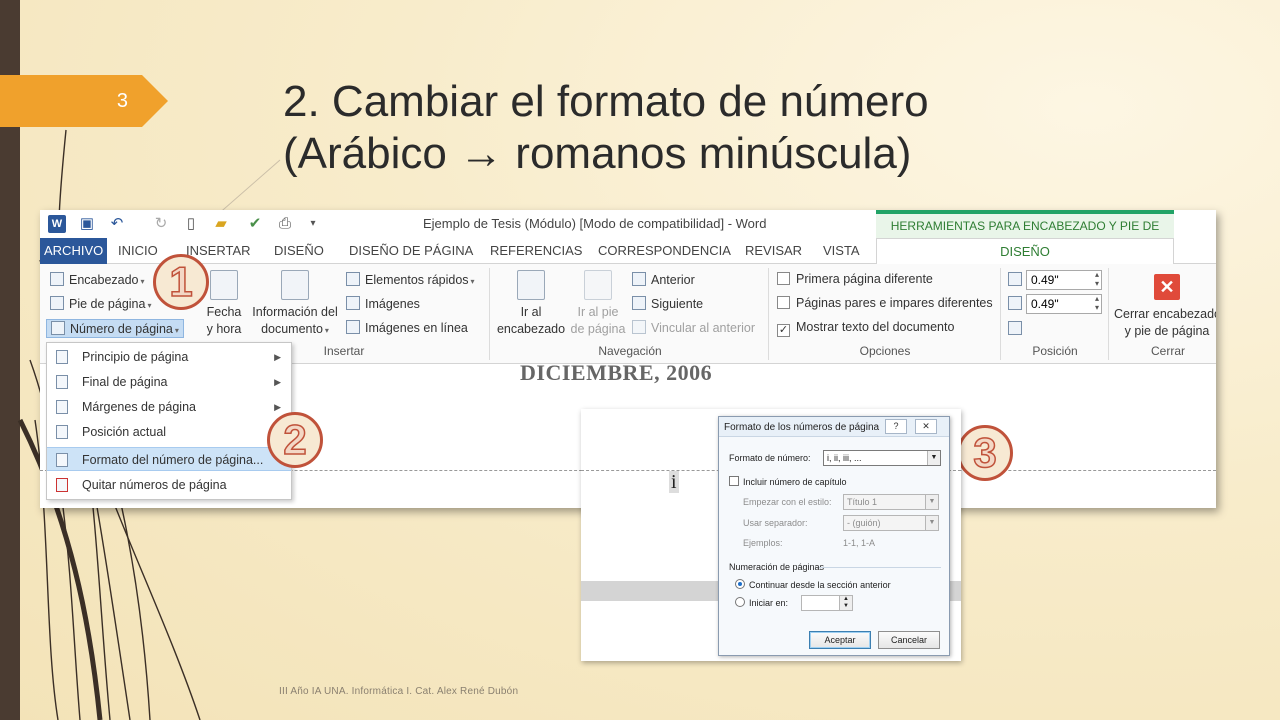 The width and height of the screenshot is (1280, 720). I want to click on open-folder-icon: ▰, so click(221, 224).